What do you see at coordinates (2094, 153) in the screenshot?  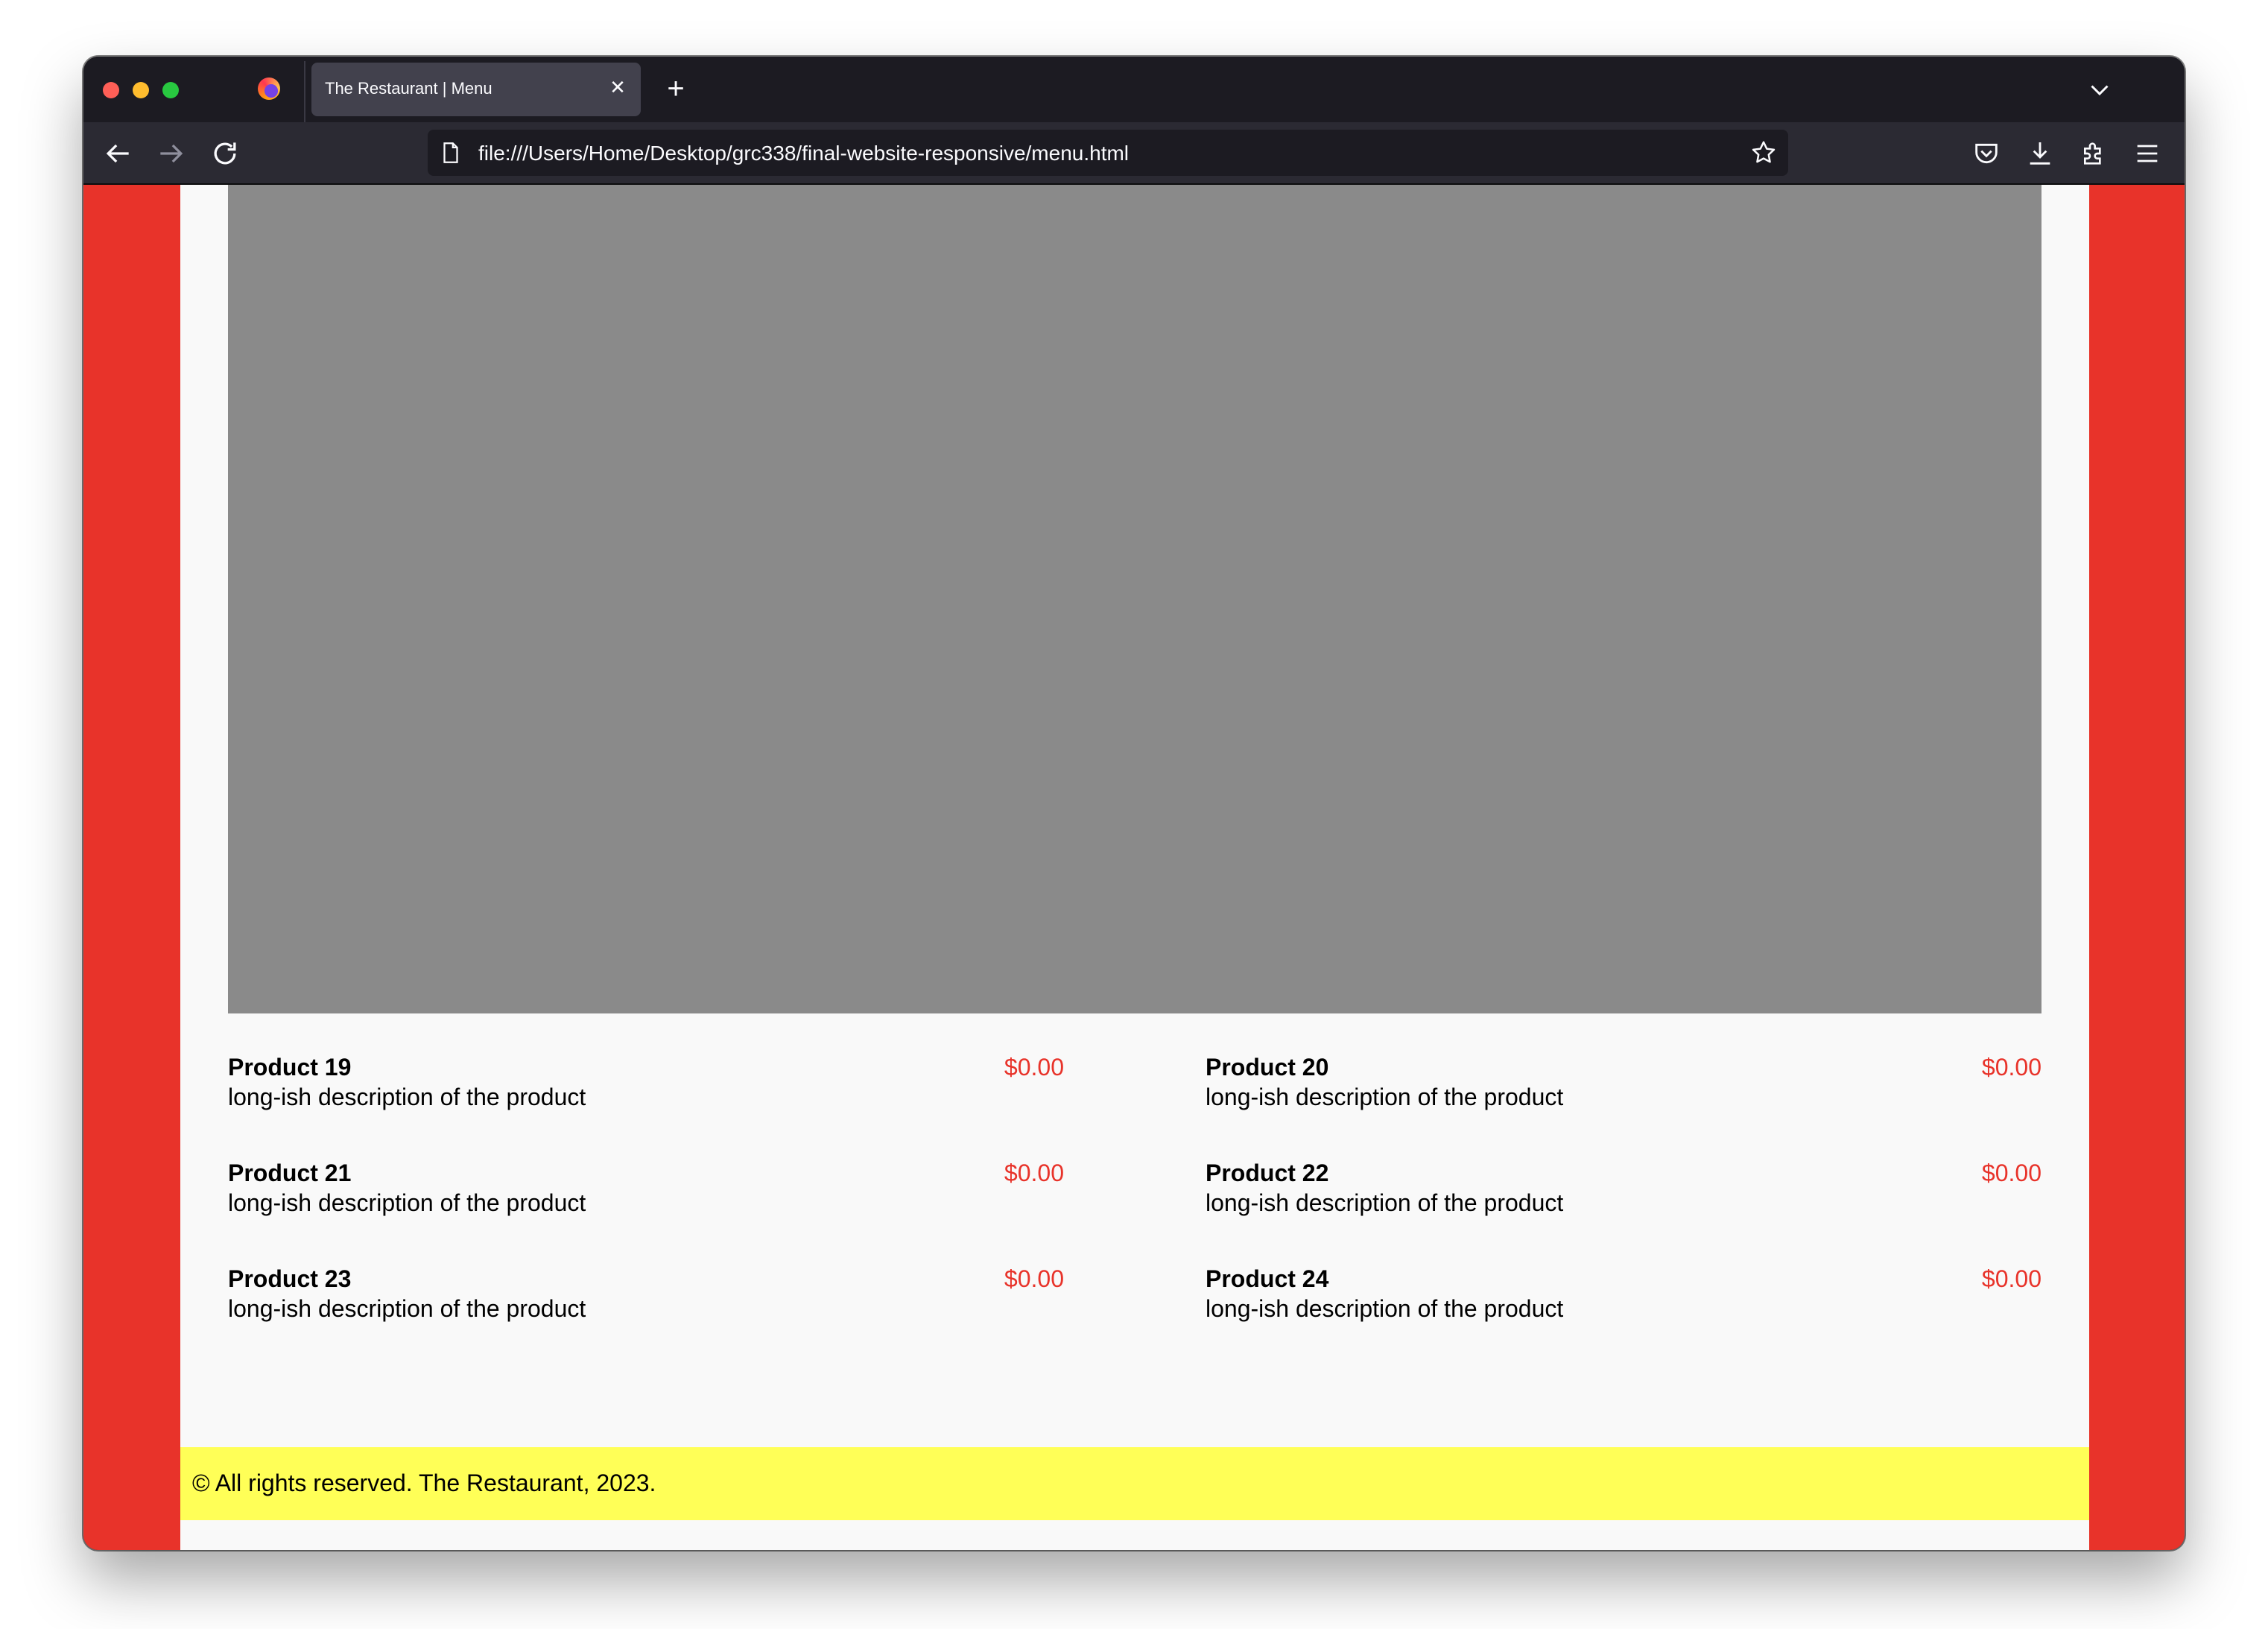 I see `puzzle-icon` at bounding box center [2094, 153].